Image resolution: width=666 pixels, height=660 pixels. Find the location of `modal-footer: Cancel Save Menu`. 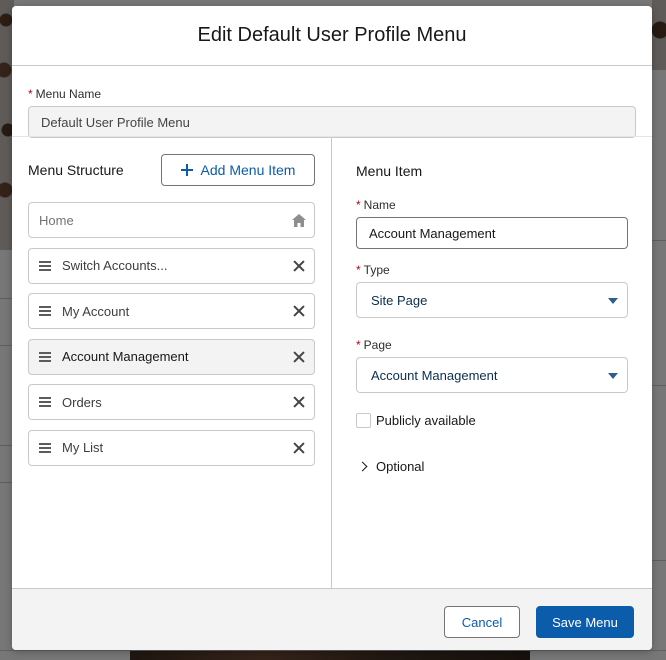

modal-footer: Cancel Save Menu is located at coordinates (332, 619).